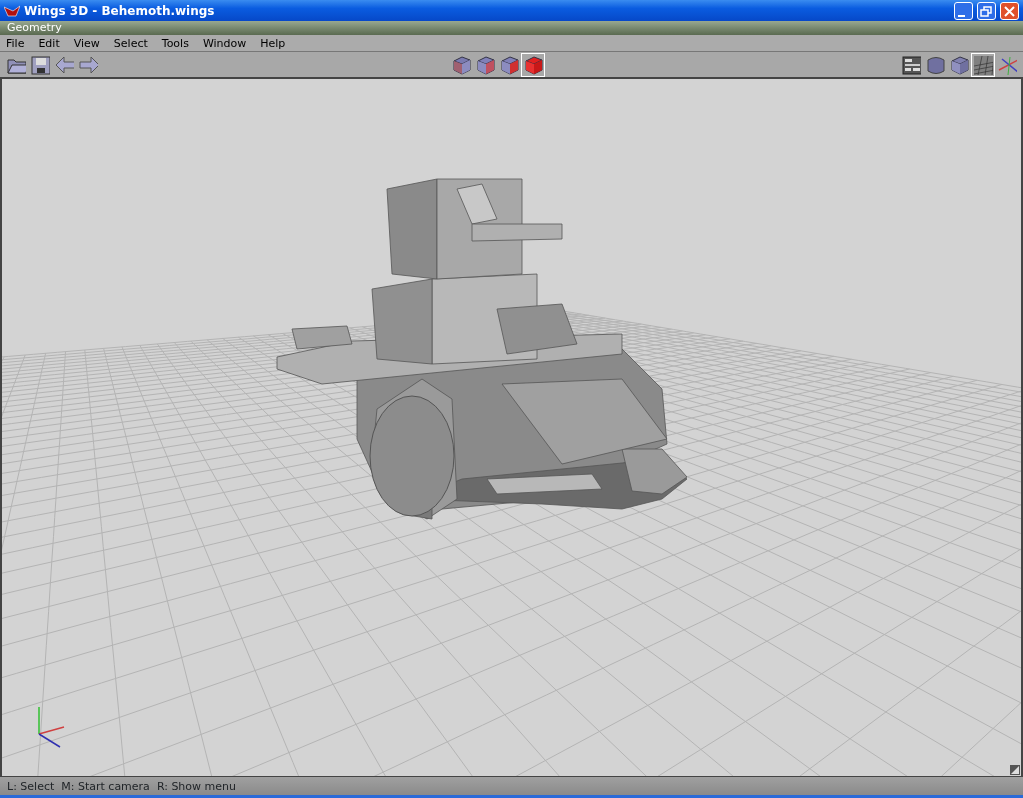 This screenshot has height=798, width=1023. I want to click on status-hint: M: Start camera, so click(105, 787).